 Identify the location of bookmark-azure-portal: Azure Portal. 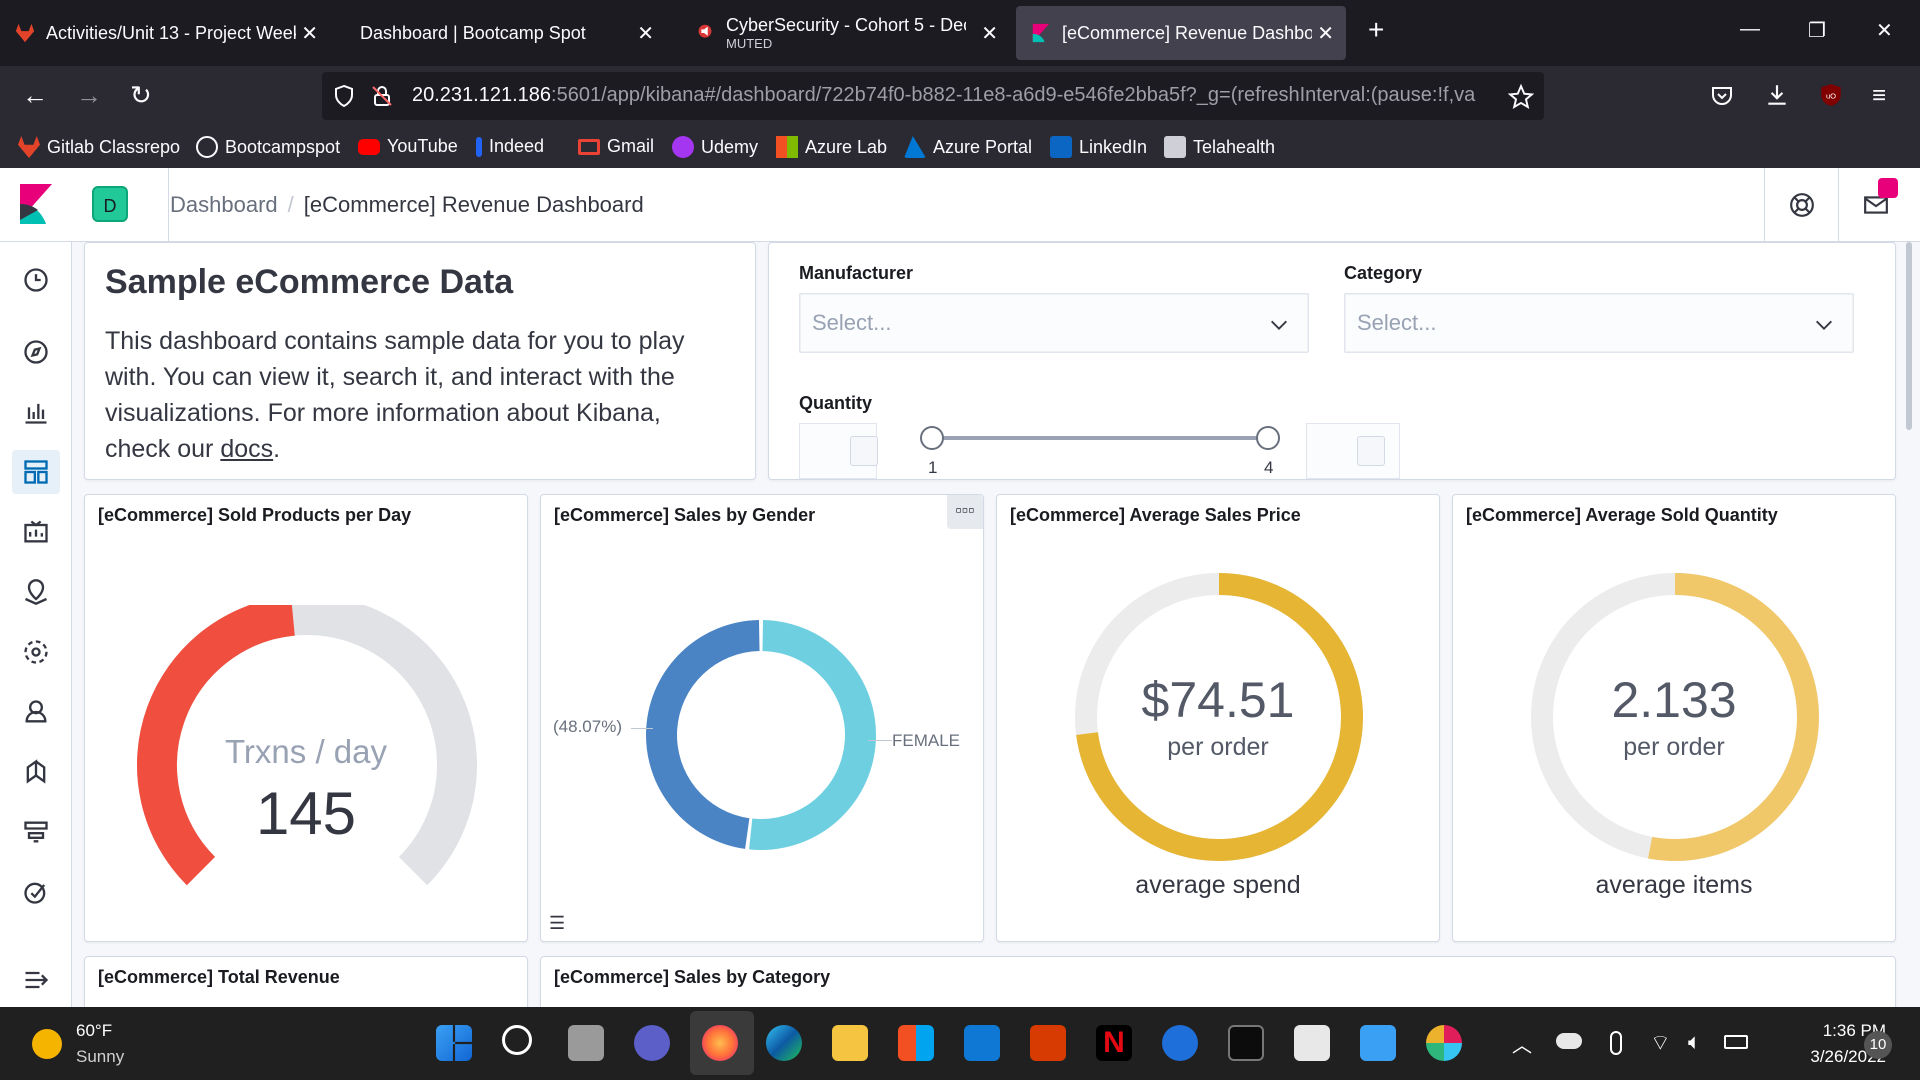
(968, 147).